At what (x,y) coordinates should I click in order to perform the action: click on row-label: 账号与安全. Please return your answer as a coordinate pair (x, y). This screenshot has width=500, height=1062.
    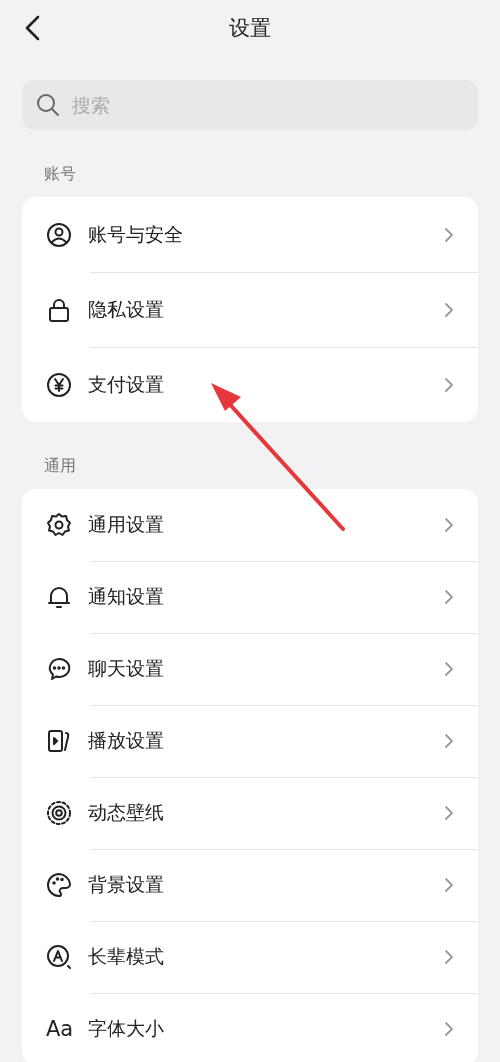
    Looking at the image, I should click on (136, 234).